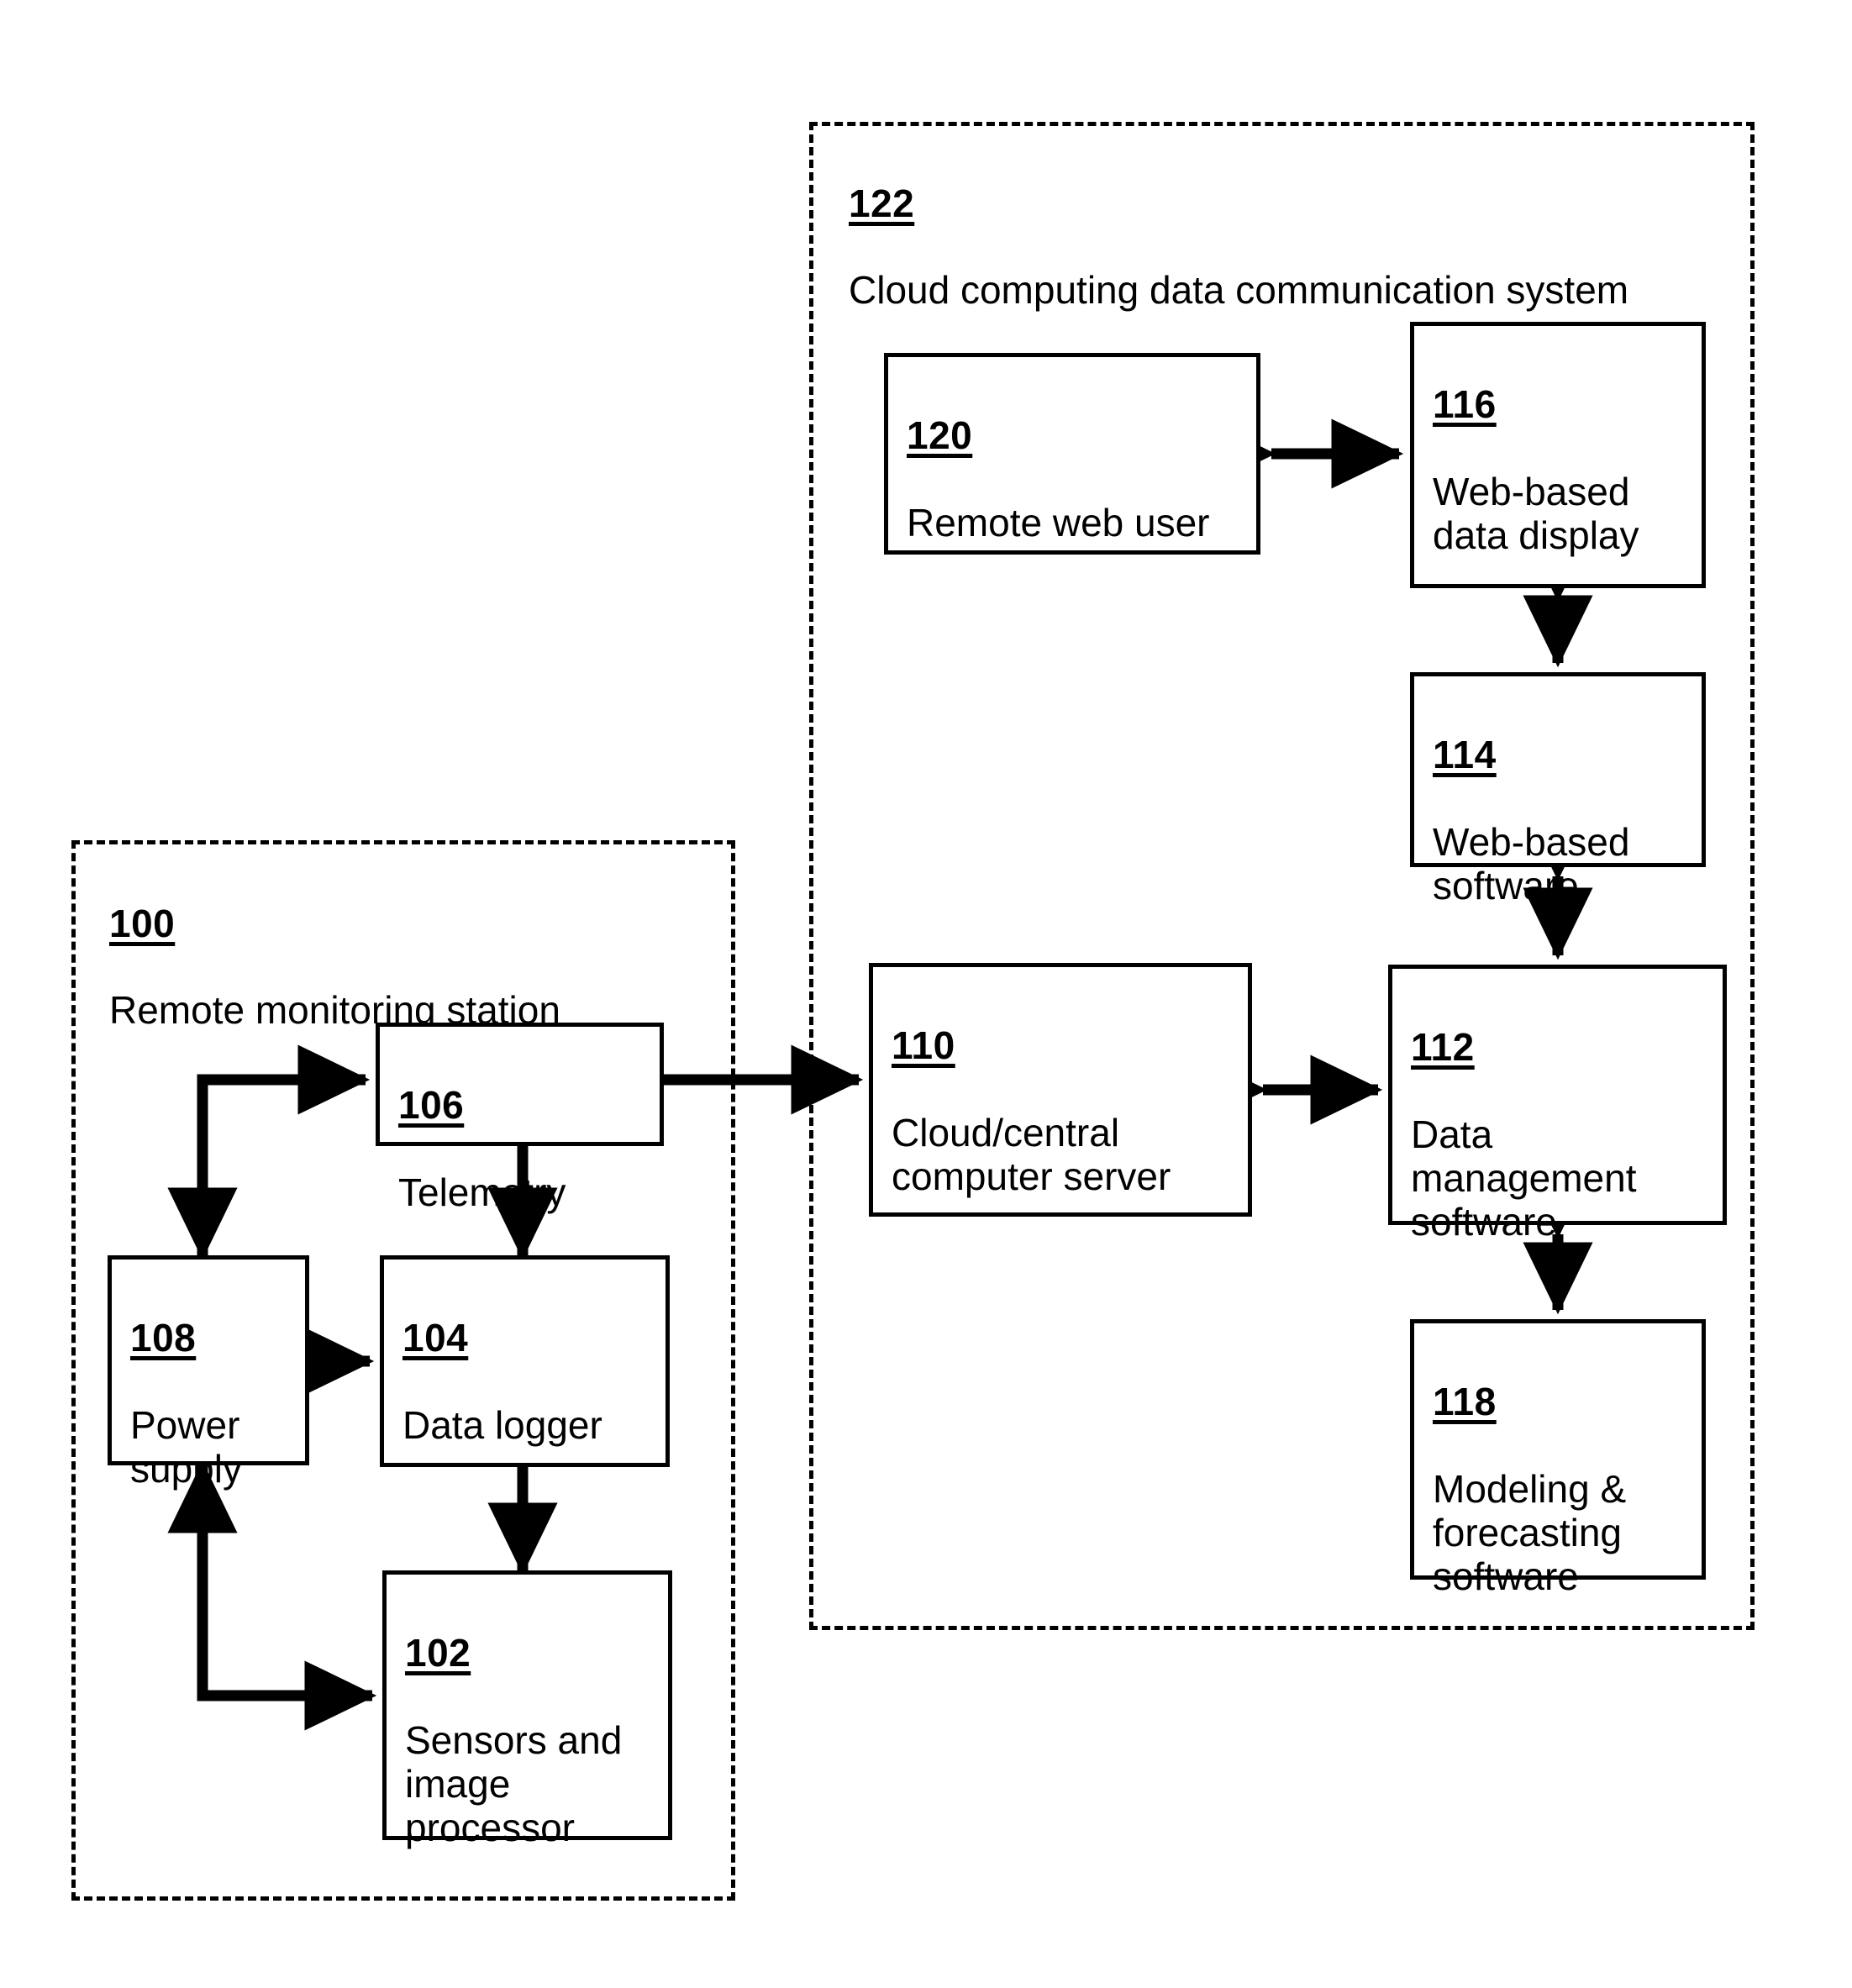 The width and height of the screenshot is (1852, 1988). What do you see at coordinates (186, 1446) in the screenshot?
I see `node-label-108: Power supply` at bounding box center [186, 1446].